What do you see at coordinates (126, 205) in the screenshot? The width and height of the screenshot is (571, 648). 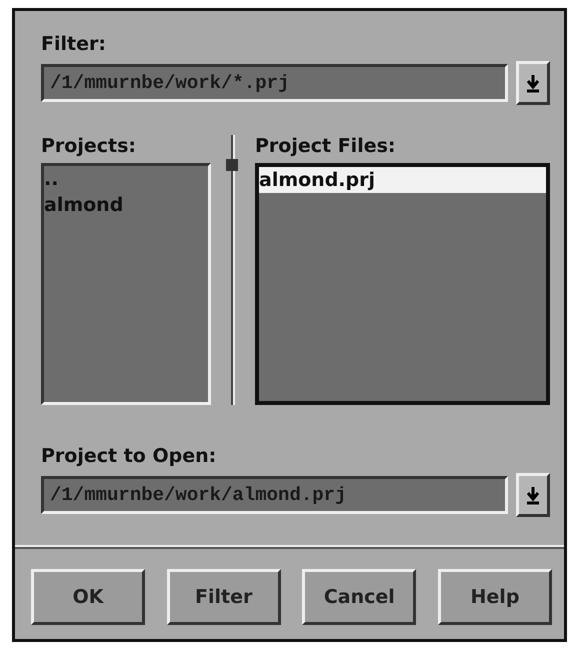 I see `project-item: almond` at bounding box center [126, 205].